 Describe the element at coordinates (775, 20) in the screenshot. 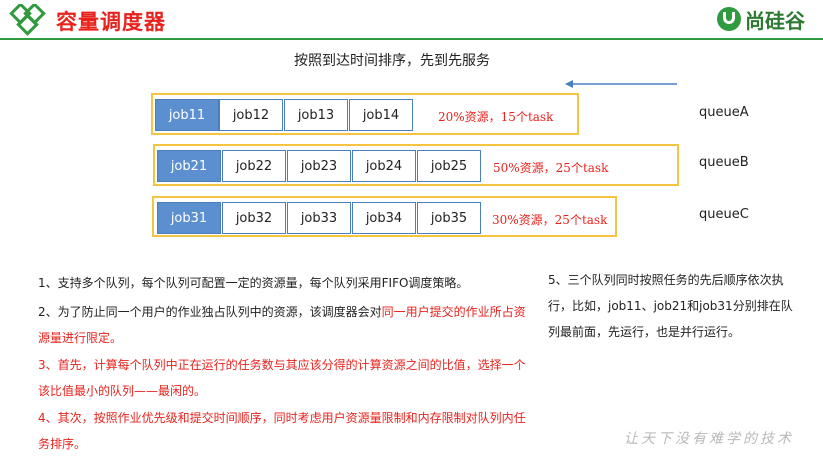

I see `brand-name: 尚硅谷` at that location.